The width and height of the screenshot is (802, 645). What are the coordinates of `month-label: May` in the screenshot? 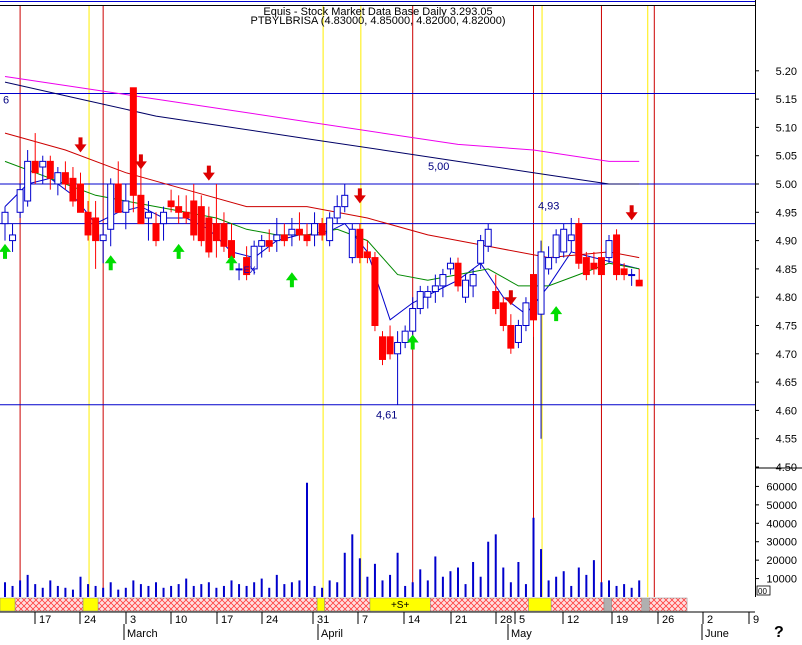 It's located at (521, 634).